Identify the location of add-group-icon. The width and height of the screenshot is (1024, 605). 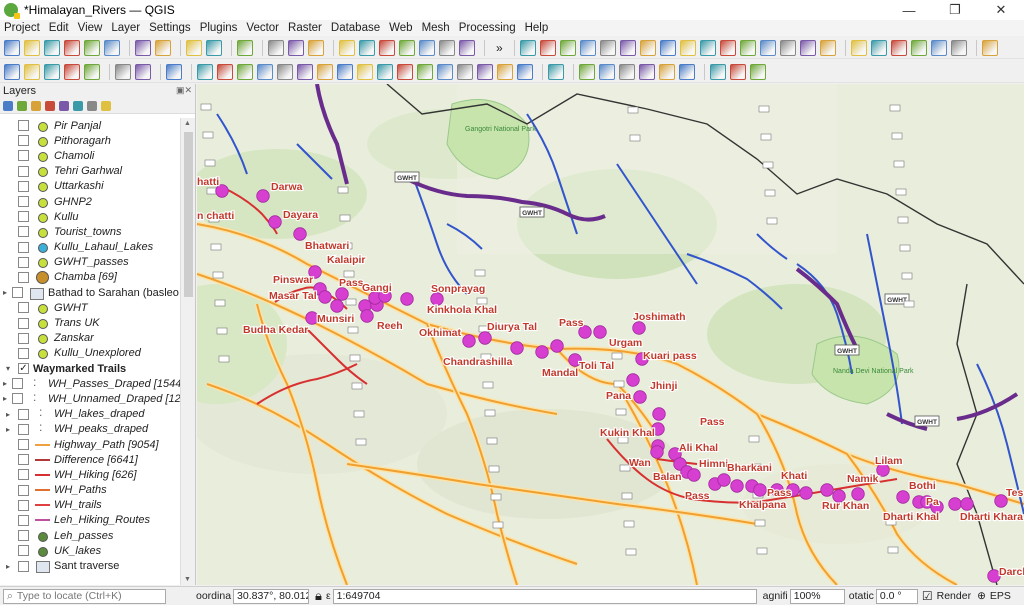
(22, 105).